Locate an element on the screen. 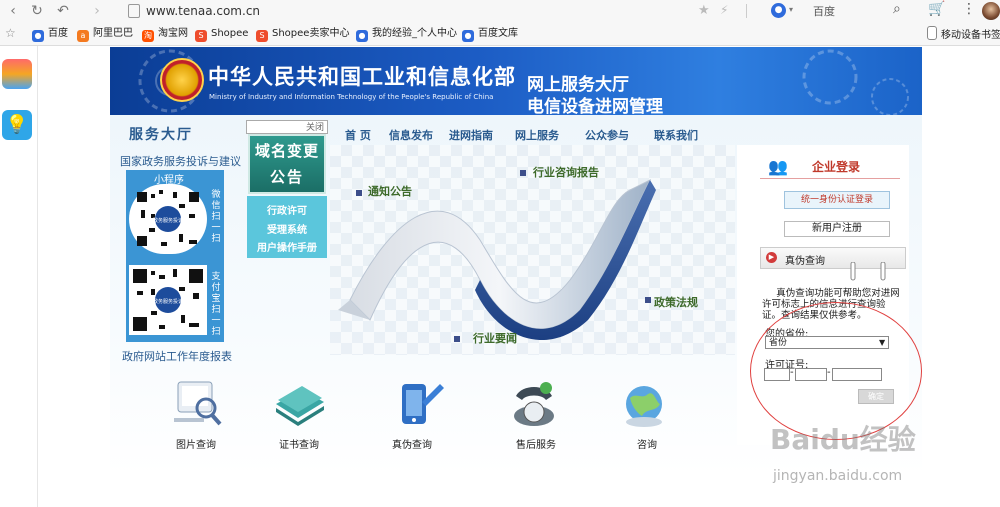 This screenshot has height=507, width=1000. notice-line-1: 域名变更 is located at coordinates (286, 151).